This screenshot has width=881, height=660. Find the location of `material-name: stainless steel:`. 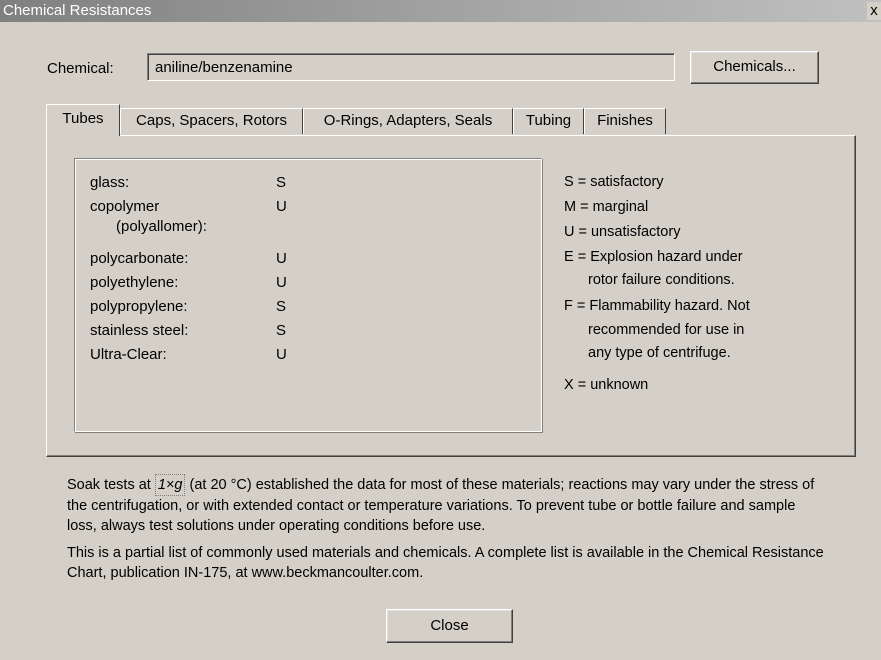

material-name: stainless steel: is located at coordinates (139, 330).